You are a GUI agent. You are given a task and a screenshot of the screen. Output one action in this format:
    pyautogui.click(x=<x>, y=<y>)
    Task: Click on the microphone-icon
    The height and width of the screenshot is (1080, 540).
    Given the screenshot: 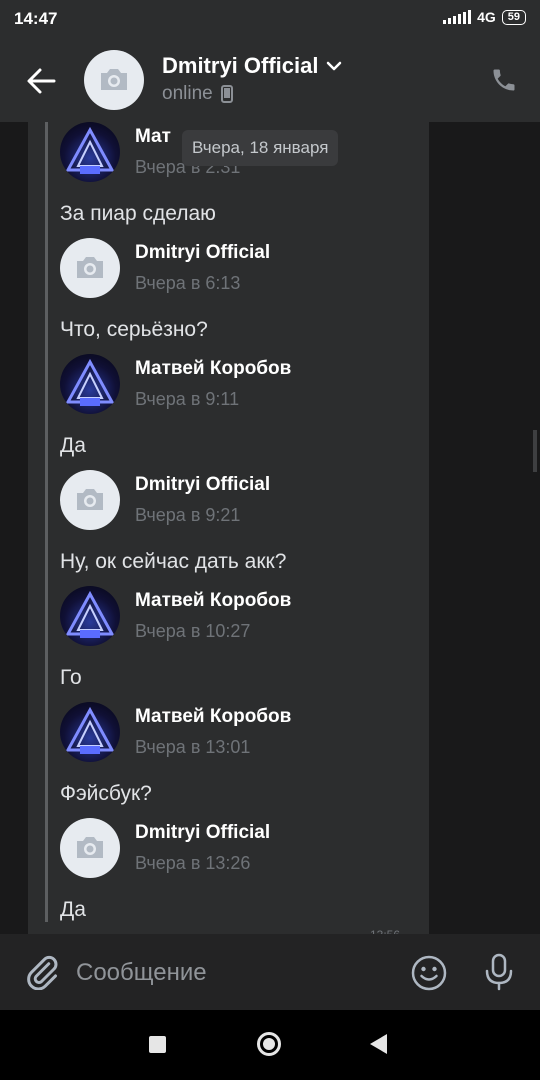 What is the action you would take?
    pyautogui.click(x=499, y=972)
    